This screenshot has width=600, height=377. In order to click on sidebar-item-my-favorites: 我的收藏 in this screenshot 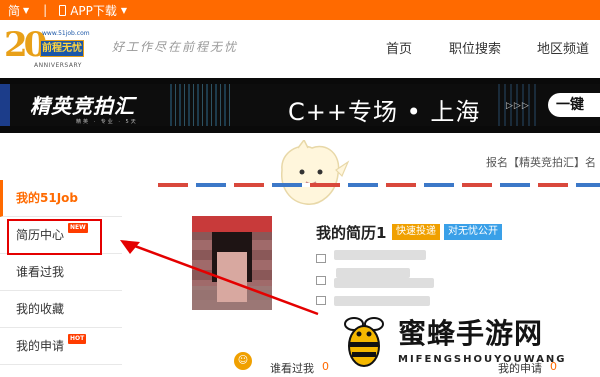, I will do `click(61, 309)`.